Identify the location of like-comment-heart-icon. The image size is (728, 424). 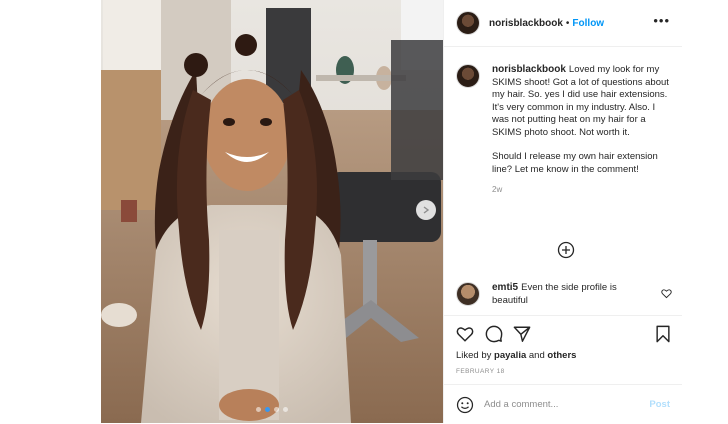
(666, 293).